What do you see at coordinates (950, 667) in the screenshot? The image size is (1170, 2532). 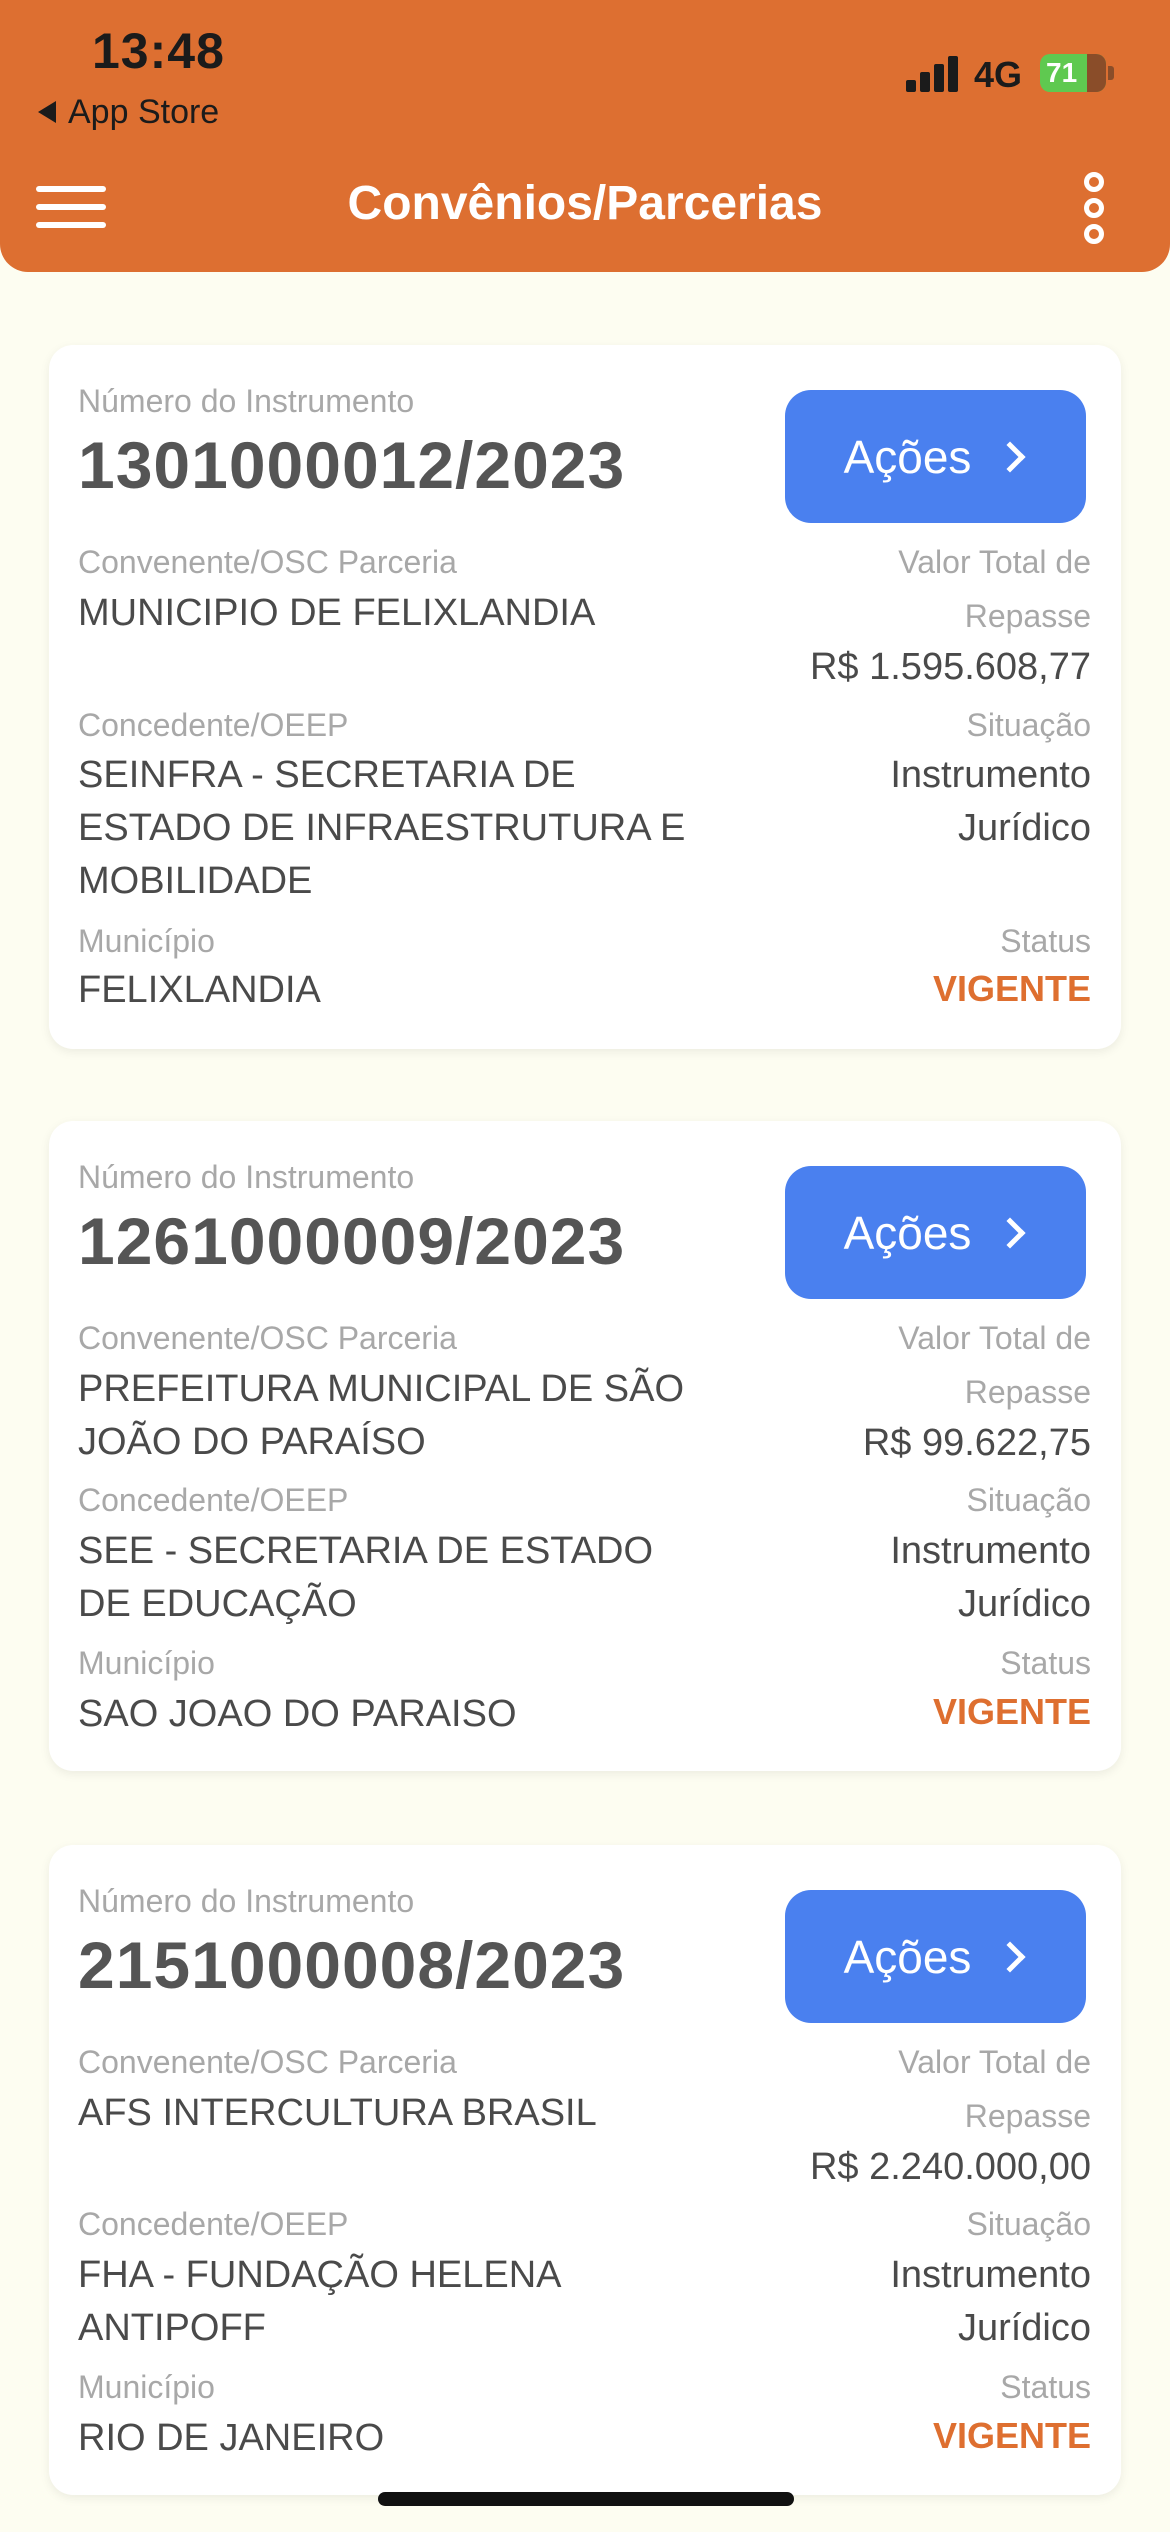 I see `valor-value: R$ 1.595.608,77` at bounding box center [950, 667].